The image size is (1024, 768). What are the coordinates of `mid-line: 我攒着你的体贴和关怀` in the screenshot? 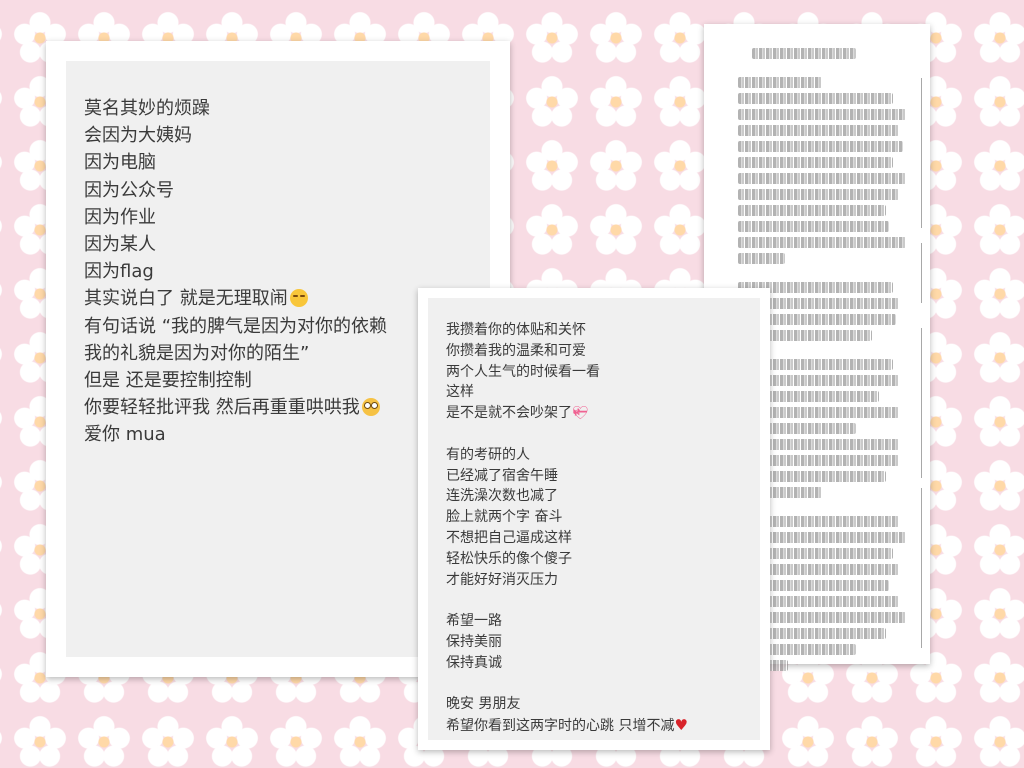 It's located at (516, 330).